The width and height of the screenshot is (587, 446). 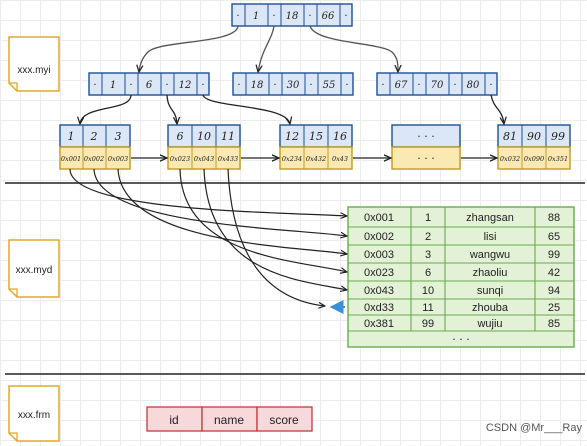 I want to click on table-cell-r1-c2: lisi, so click(x=490, y=237).